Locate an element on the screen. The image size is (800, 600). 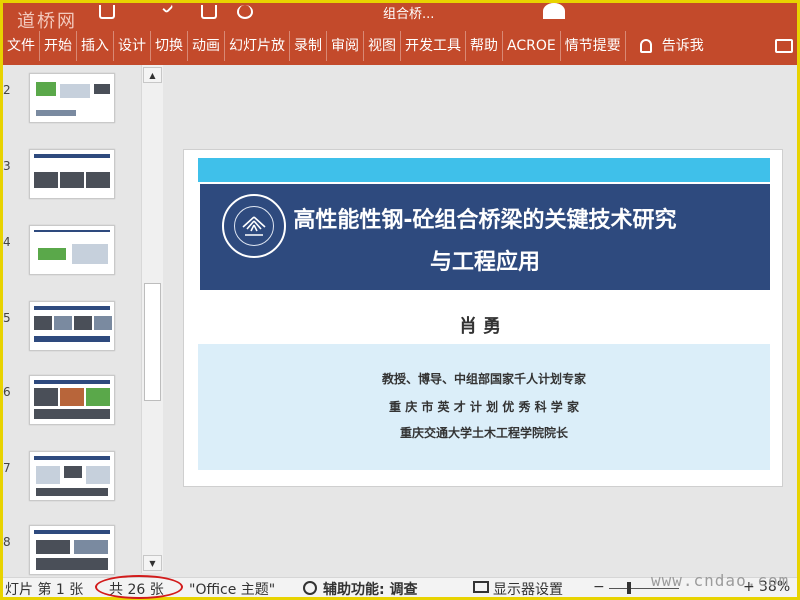
display-settings: 显示器设置 is located at coordinates (528, 589).